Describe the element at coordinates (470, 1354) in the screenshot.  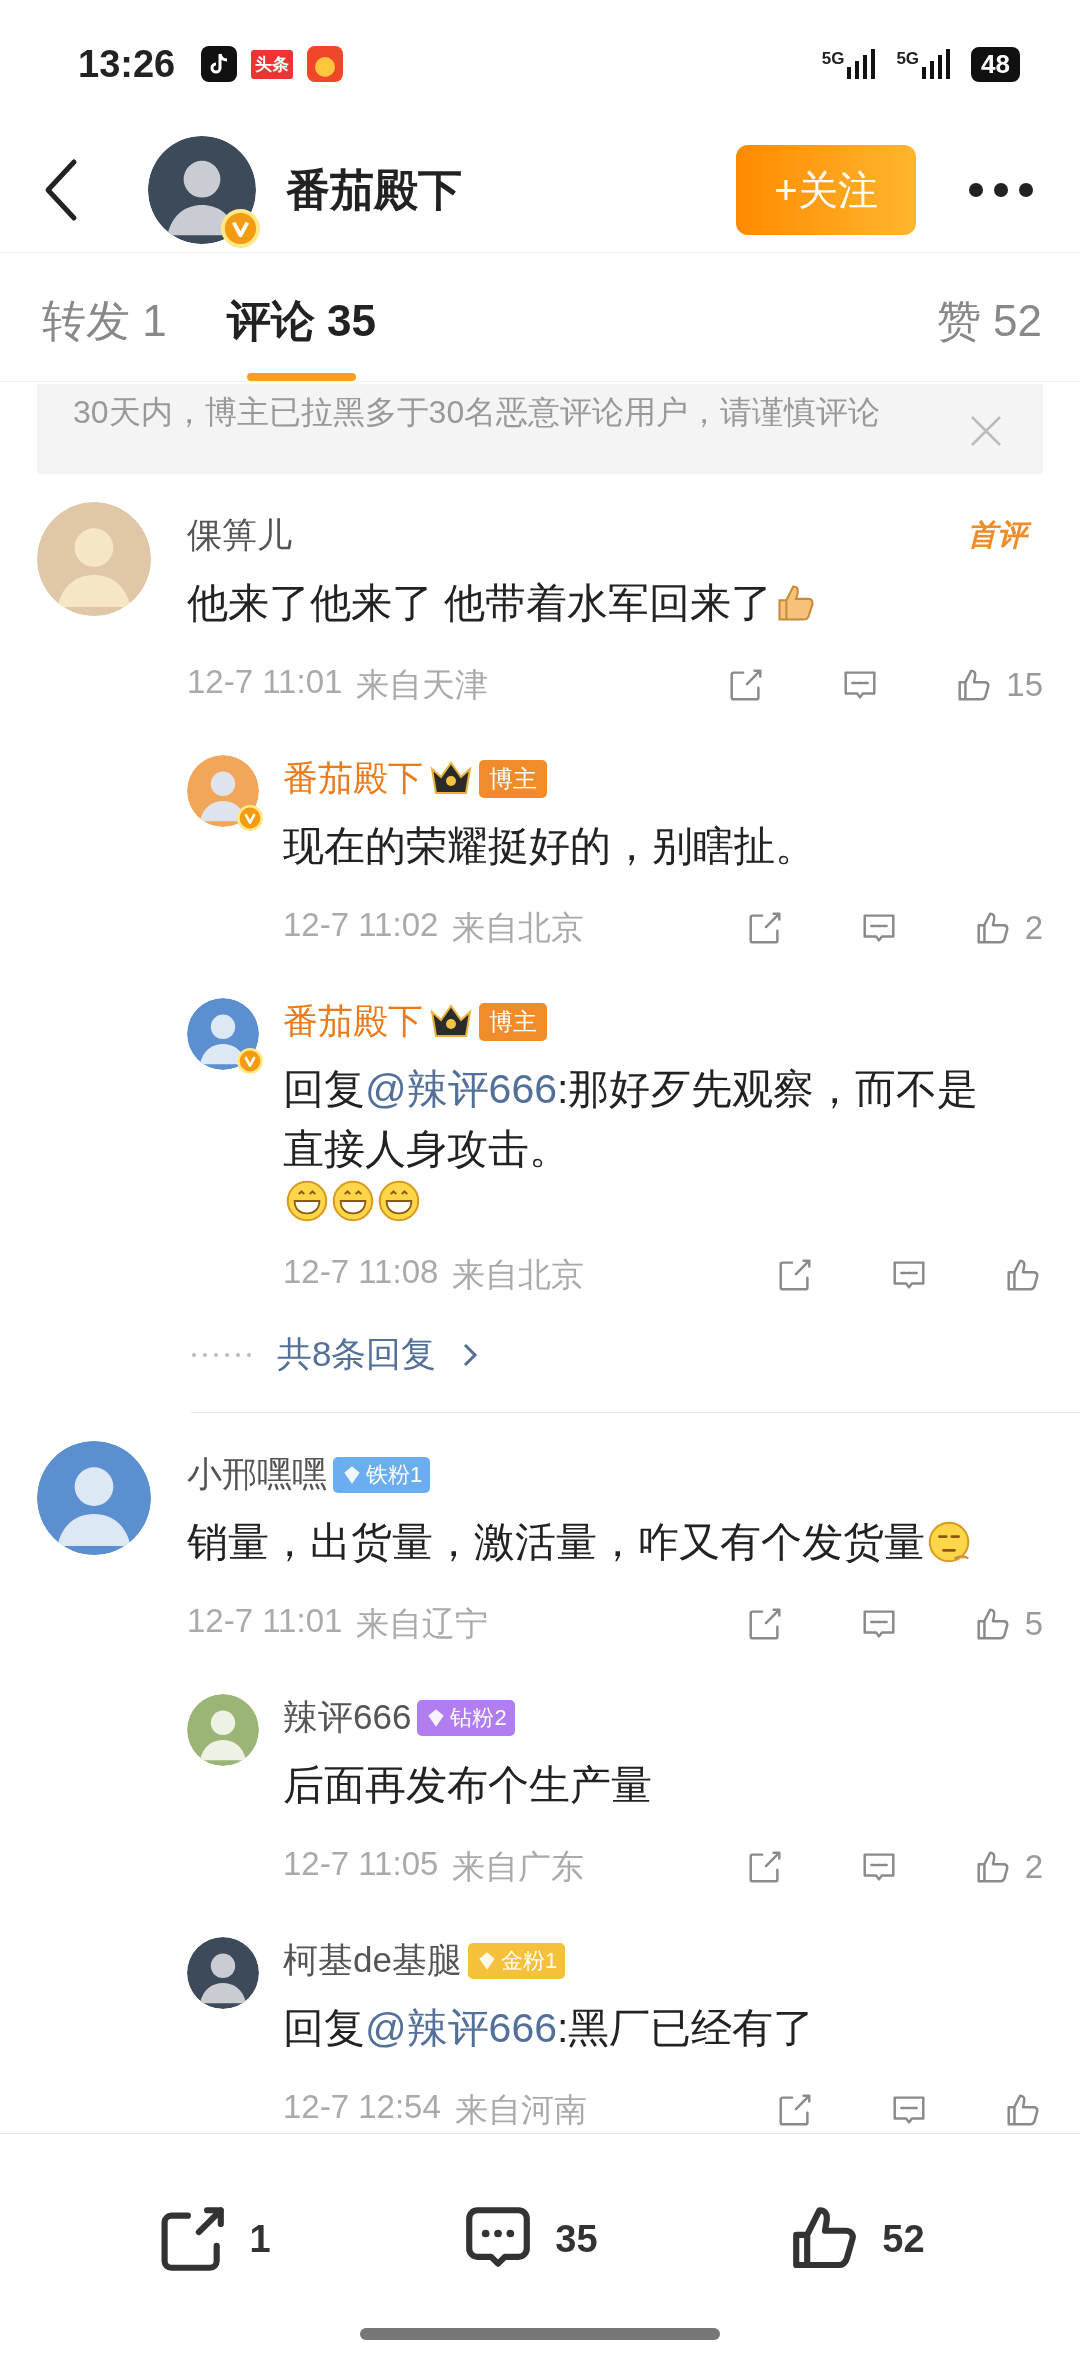
I see `chevron-icon` at that location.